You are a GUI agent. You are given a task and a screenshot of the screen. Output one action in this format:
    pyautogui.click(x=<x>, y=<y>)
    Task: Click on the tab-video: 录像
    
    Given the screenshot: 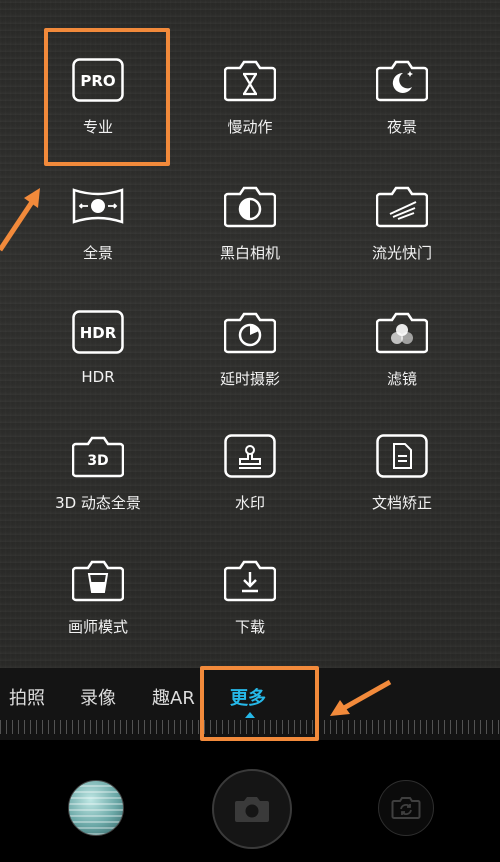 What is the action you would take?
    pyautogui.click(x=98, y=697)
    